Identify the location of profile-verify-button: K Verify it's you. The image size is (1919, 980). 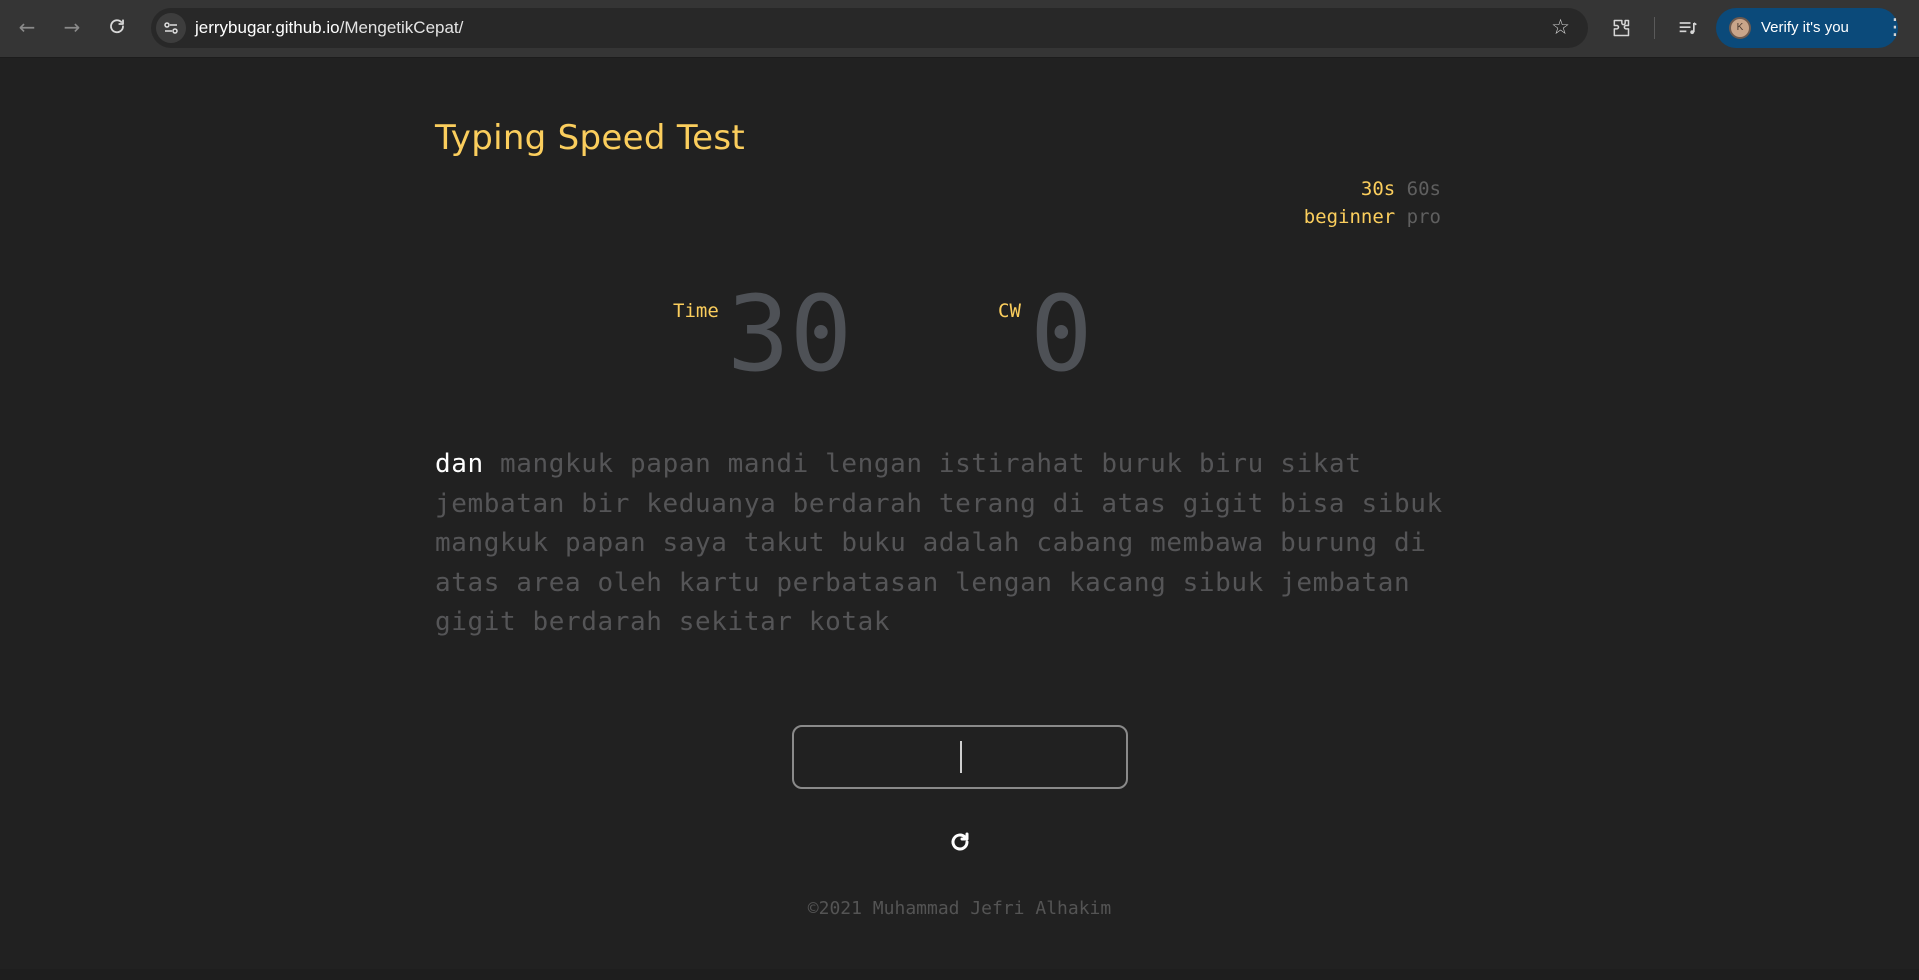
(1807, 28).